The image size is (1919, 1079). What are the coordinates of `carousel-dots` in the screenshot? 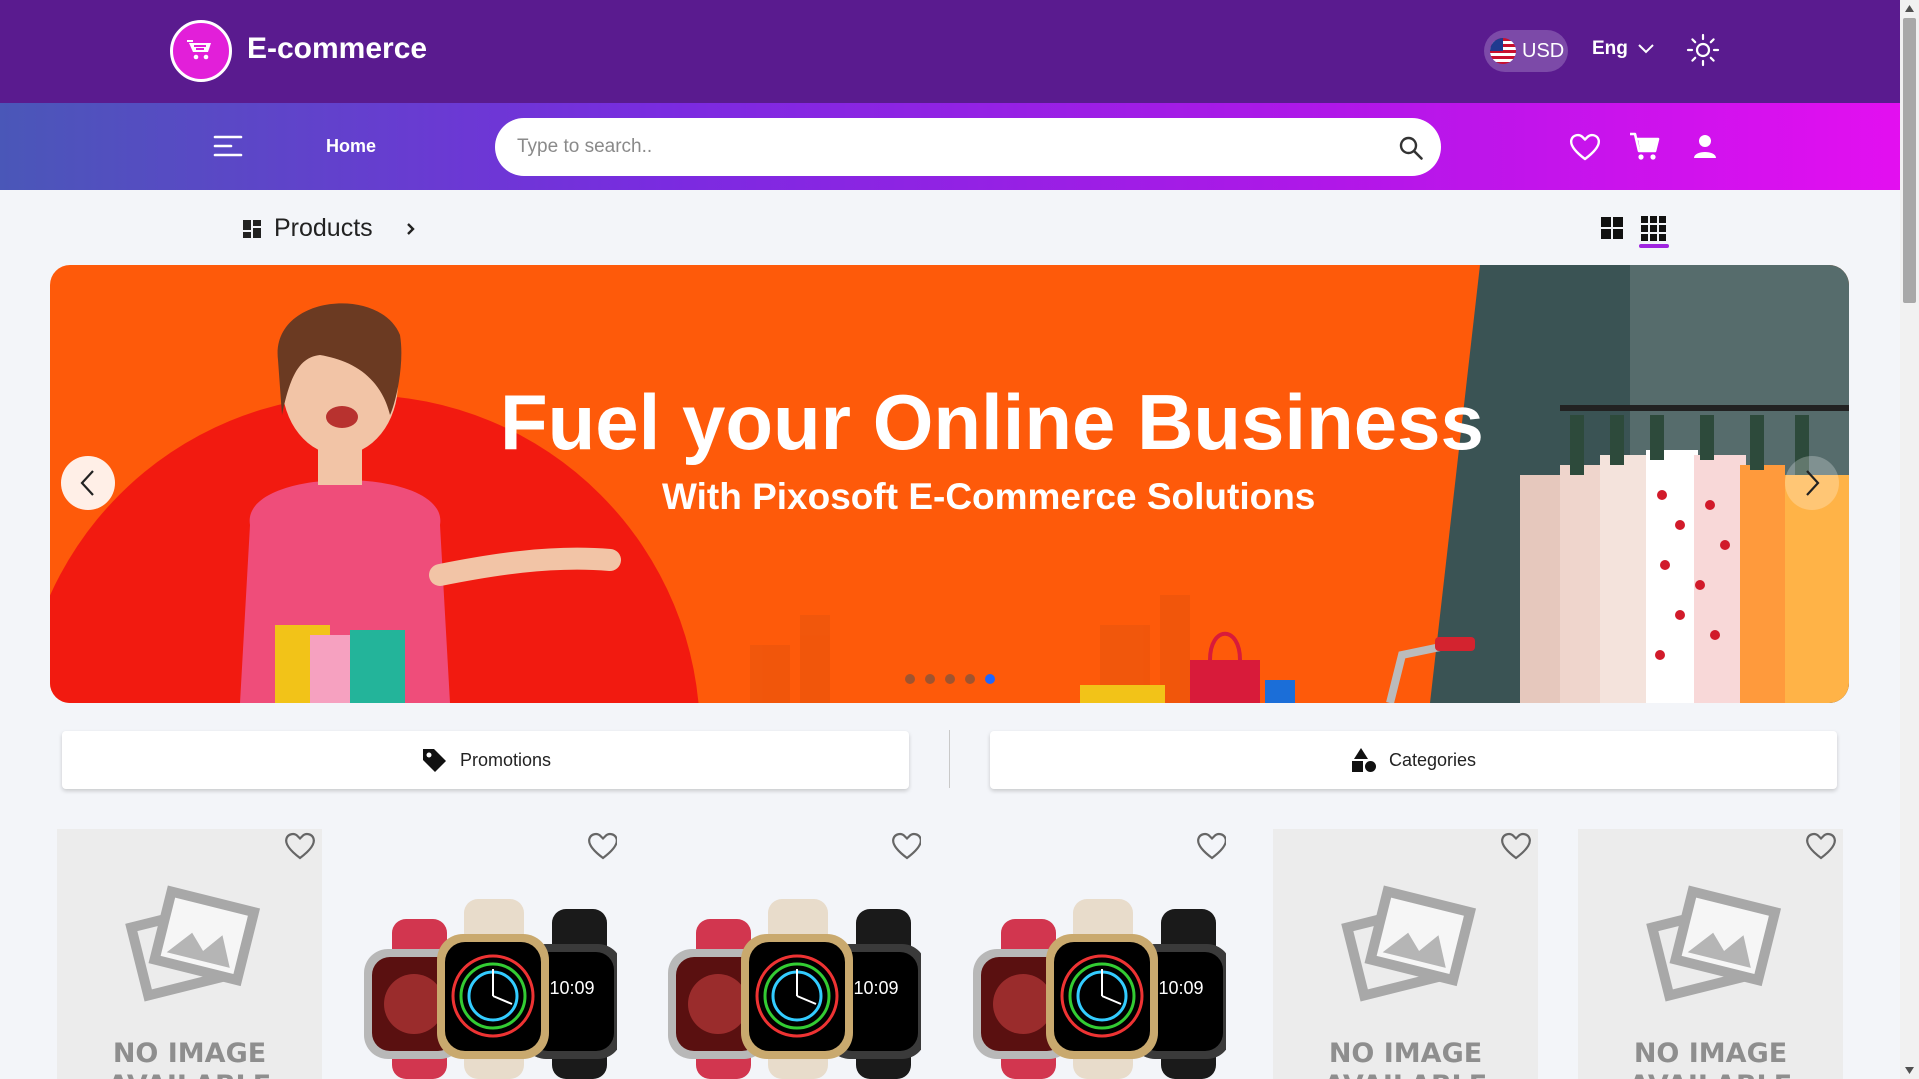 It's located at (950, 679).